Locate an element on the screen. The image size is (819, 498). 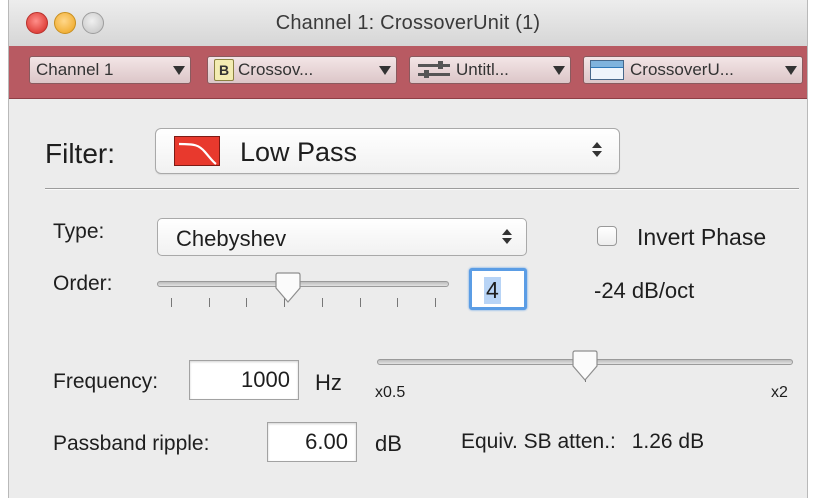
channel-popup-label: Channel 1 is located at coordinates (75, 69).